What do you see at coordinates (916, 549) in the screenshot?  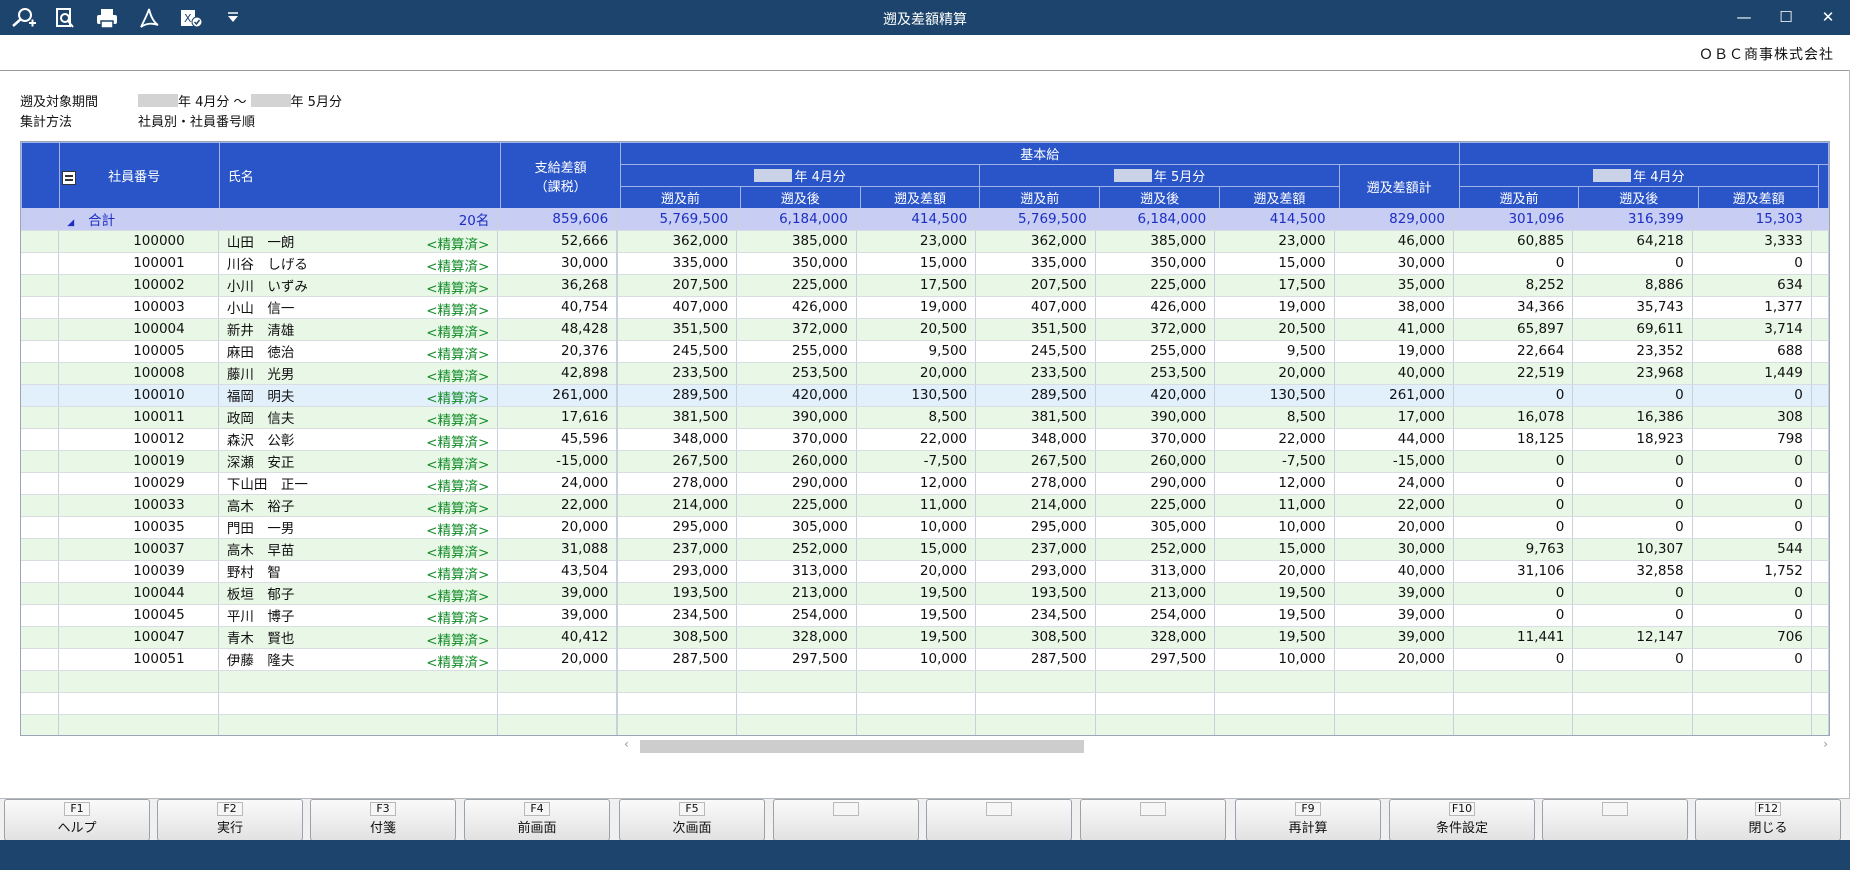 I see `value-cell: 15,000` at bounding box center [916, 549].